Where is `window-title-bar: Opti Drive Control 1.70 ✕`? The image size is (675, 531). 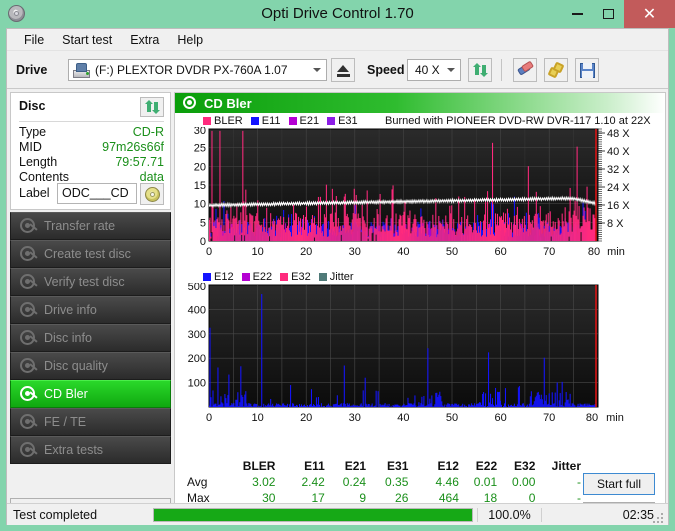 window-title-bar: Opti Drive Control 1.70 ✕ is located at coordinates (337, 14).